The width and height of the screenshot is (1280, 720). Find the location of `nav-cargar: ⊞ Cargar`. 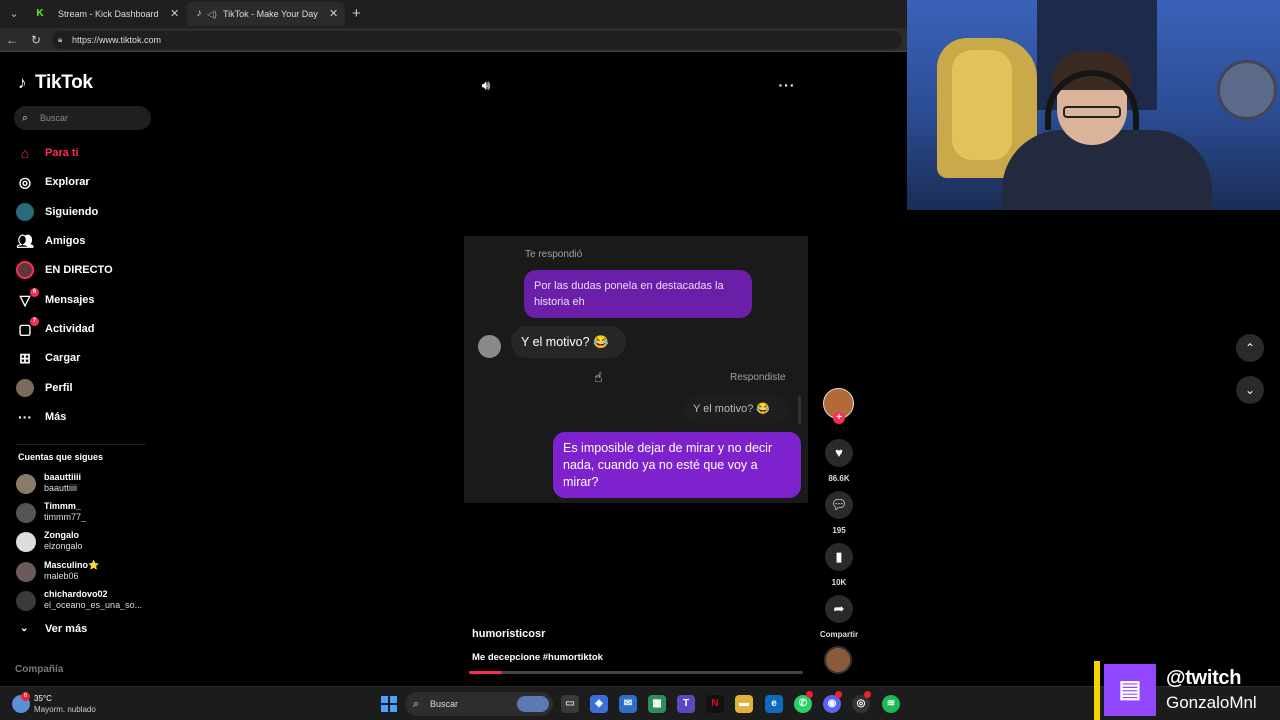

nav-cargar: ⊞ Cargar is located at coordinates (86, 358).